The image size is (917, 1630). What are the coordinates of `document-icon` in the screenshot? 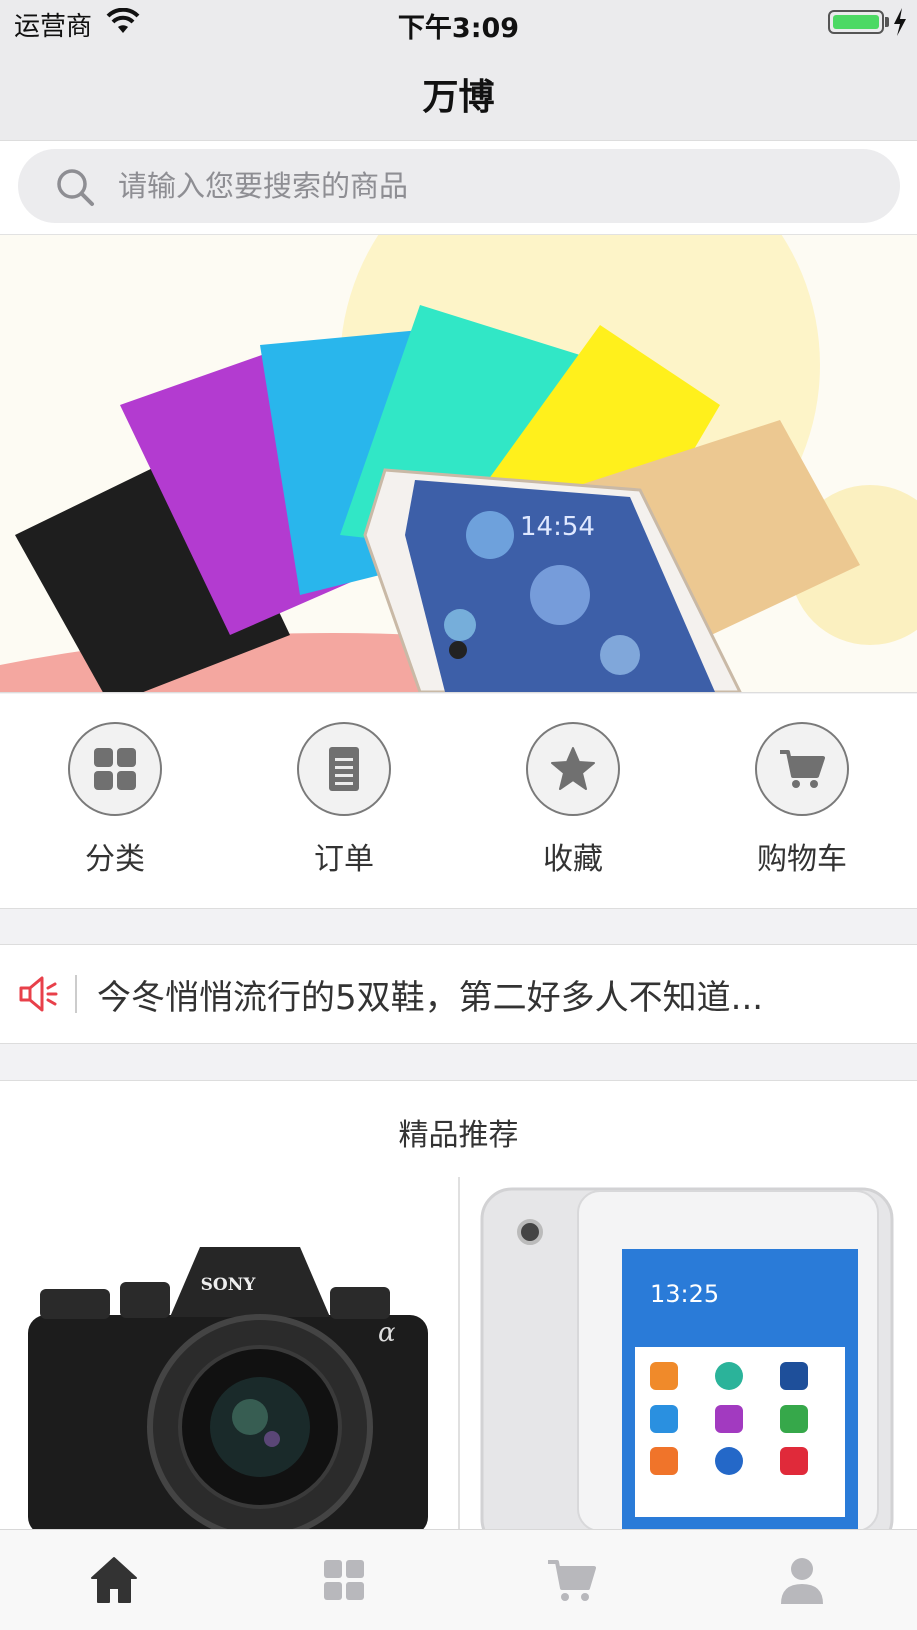 It's located at (344, 769).